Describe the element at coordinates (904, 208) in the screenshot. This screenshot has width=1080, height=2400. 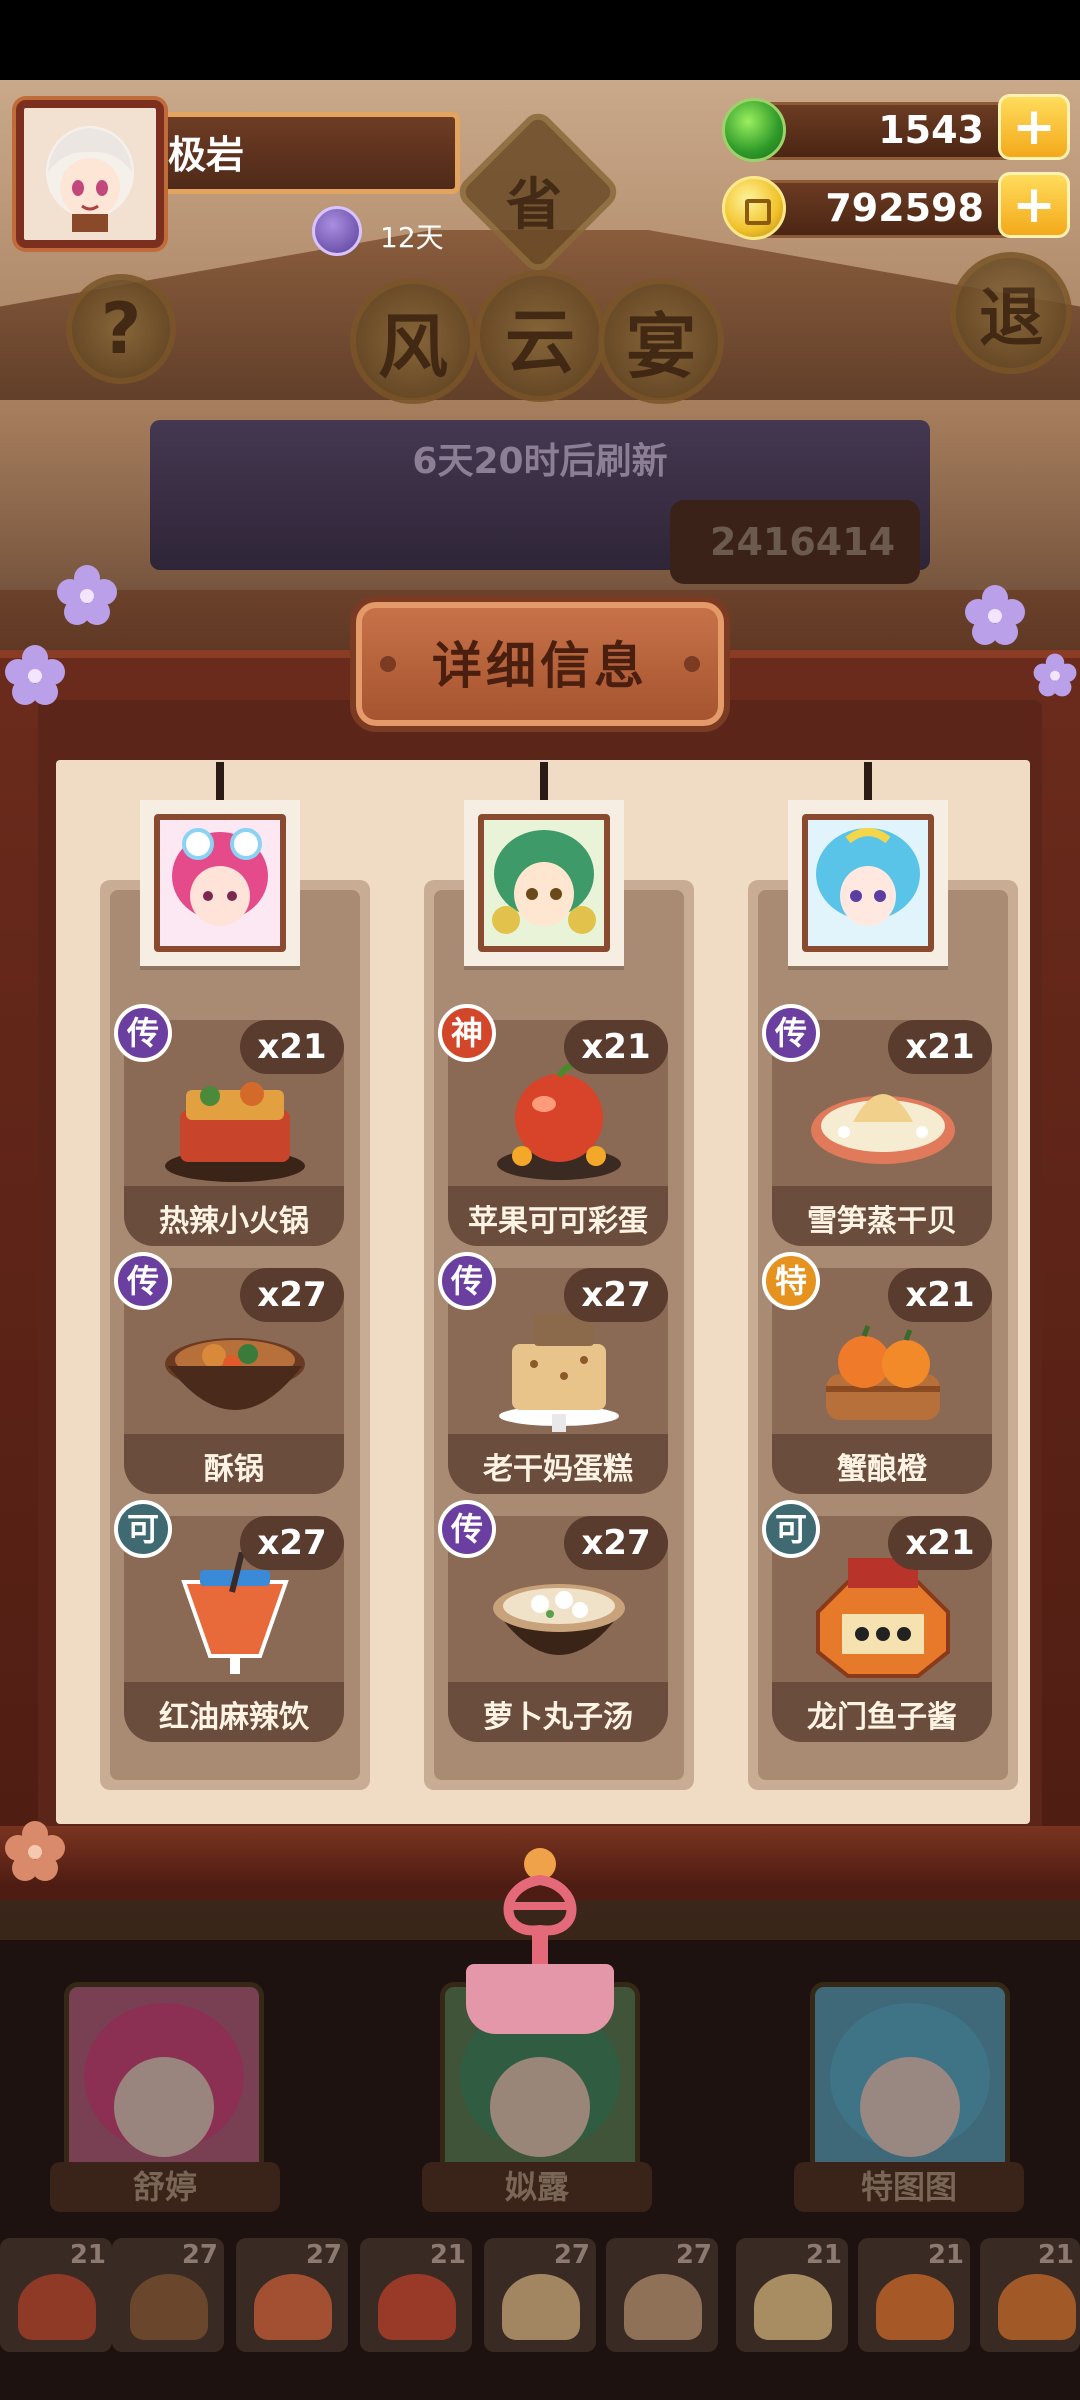
I see `coin-amount: 792598` at that location.